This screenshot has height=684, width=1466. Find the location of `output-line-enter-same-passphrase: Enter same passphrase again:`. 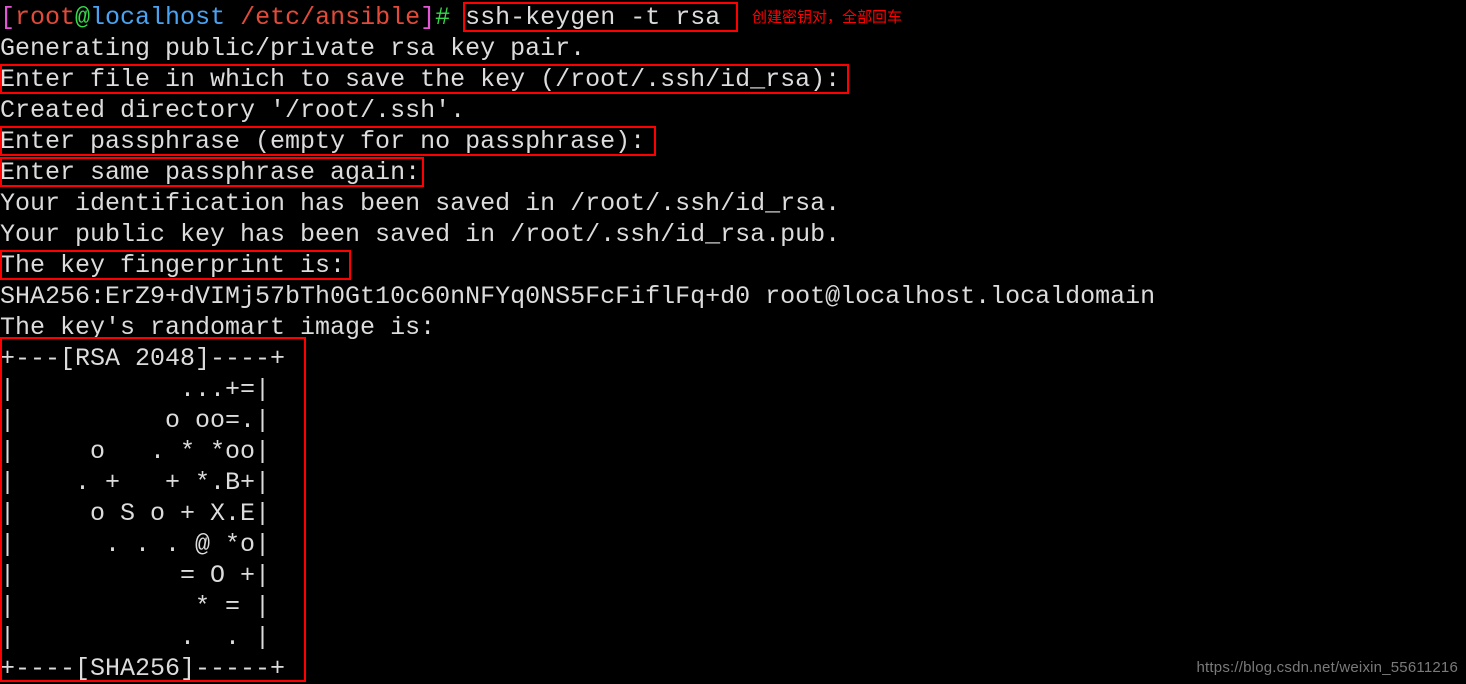

output-line-enter-same-passphrase: Enter same passphrase again: is located at coordinates (218, 172).